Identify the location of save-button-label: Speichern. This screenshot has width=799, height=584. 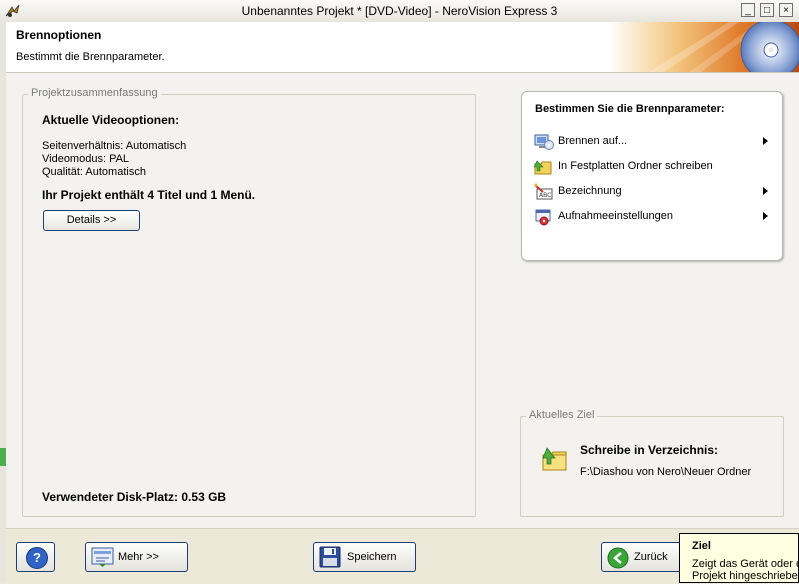
(372, 557).